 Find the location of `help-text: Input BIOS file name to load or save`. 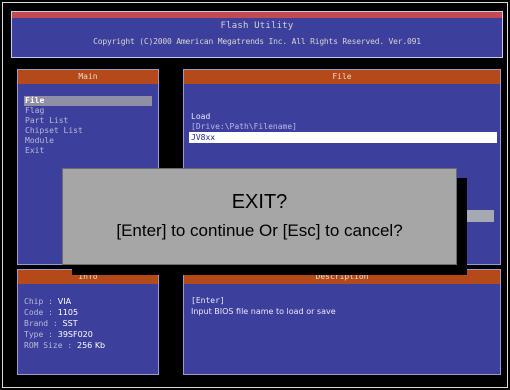

help-text: Input BIOS file name to load or save is located at coordinates (263, 311).